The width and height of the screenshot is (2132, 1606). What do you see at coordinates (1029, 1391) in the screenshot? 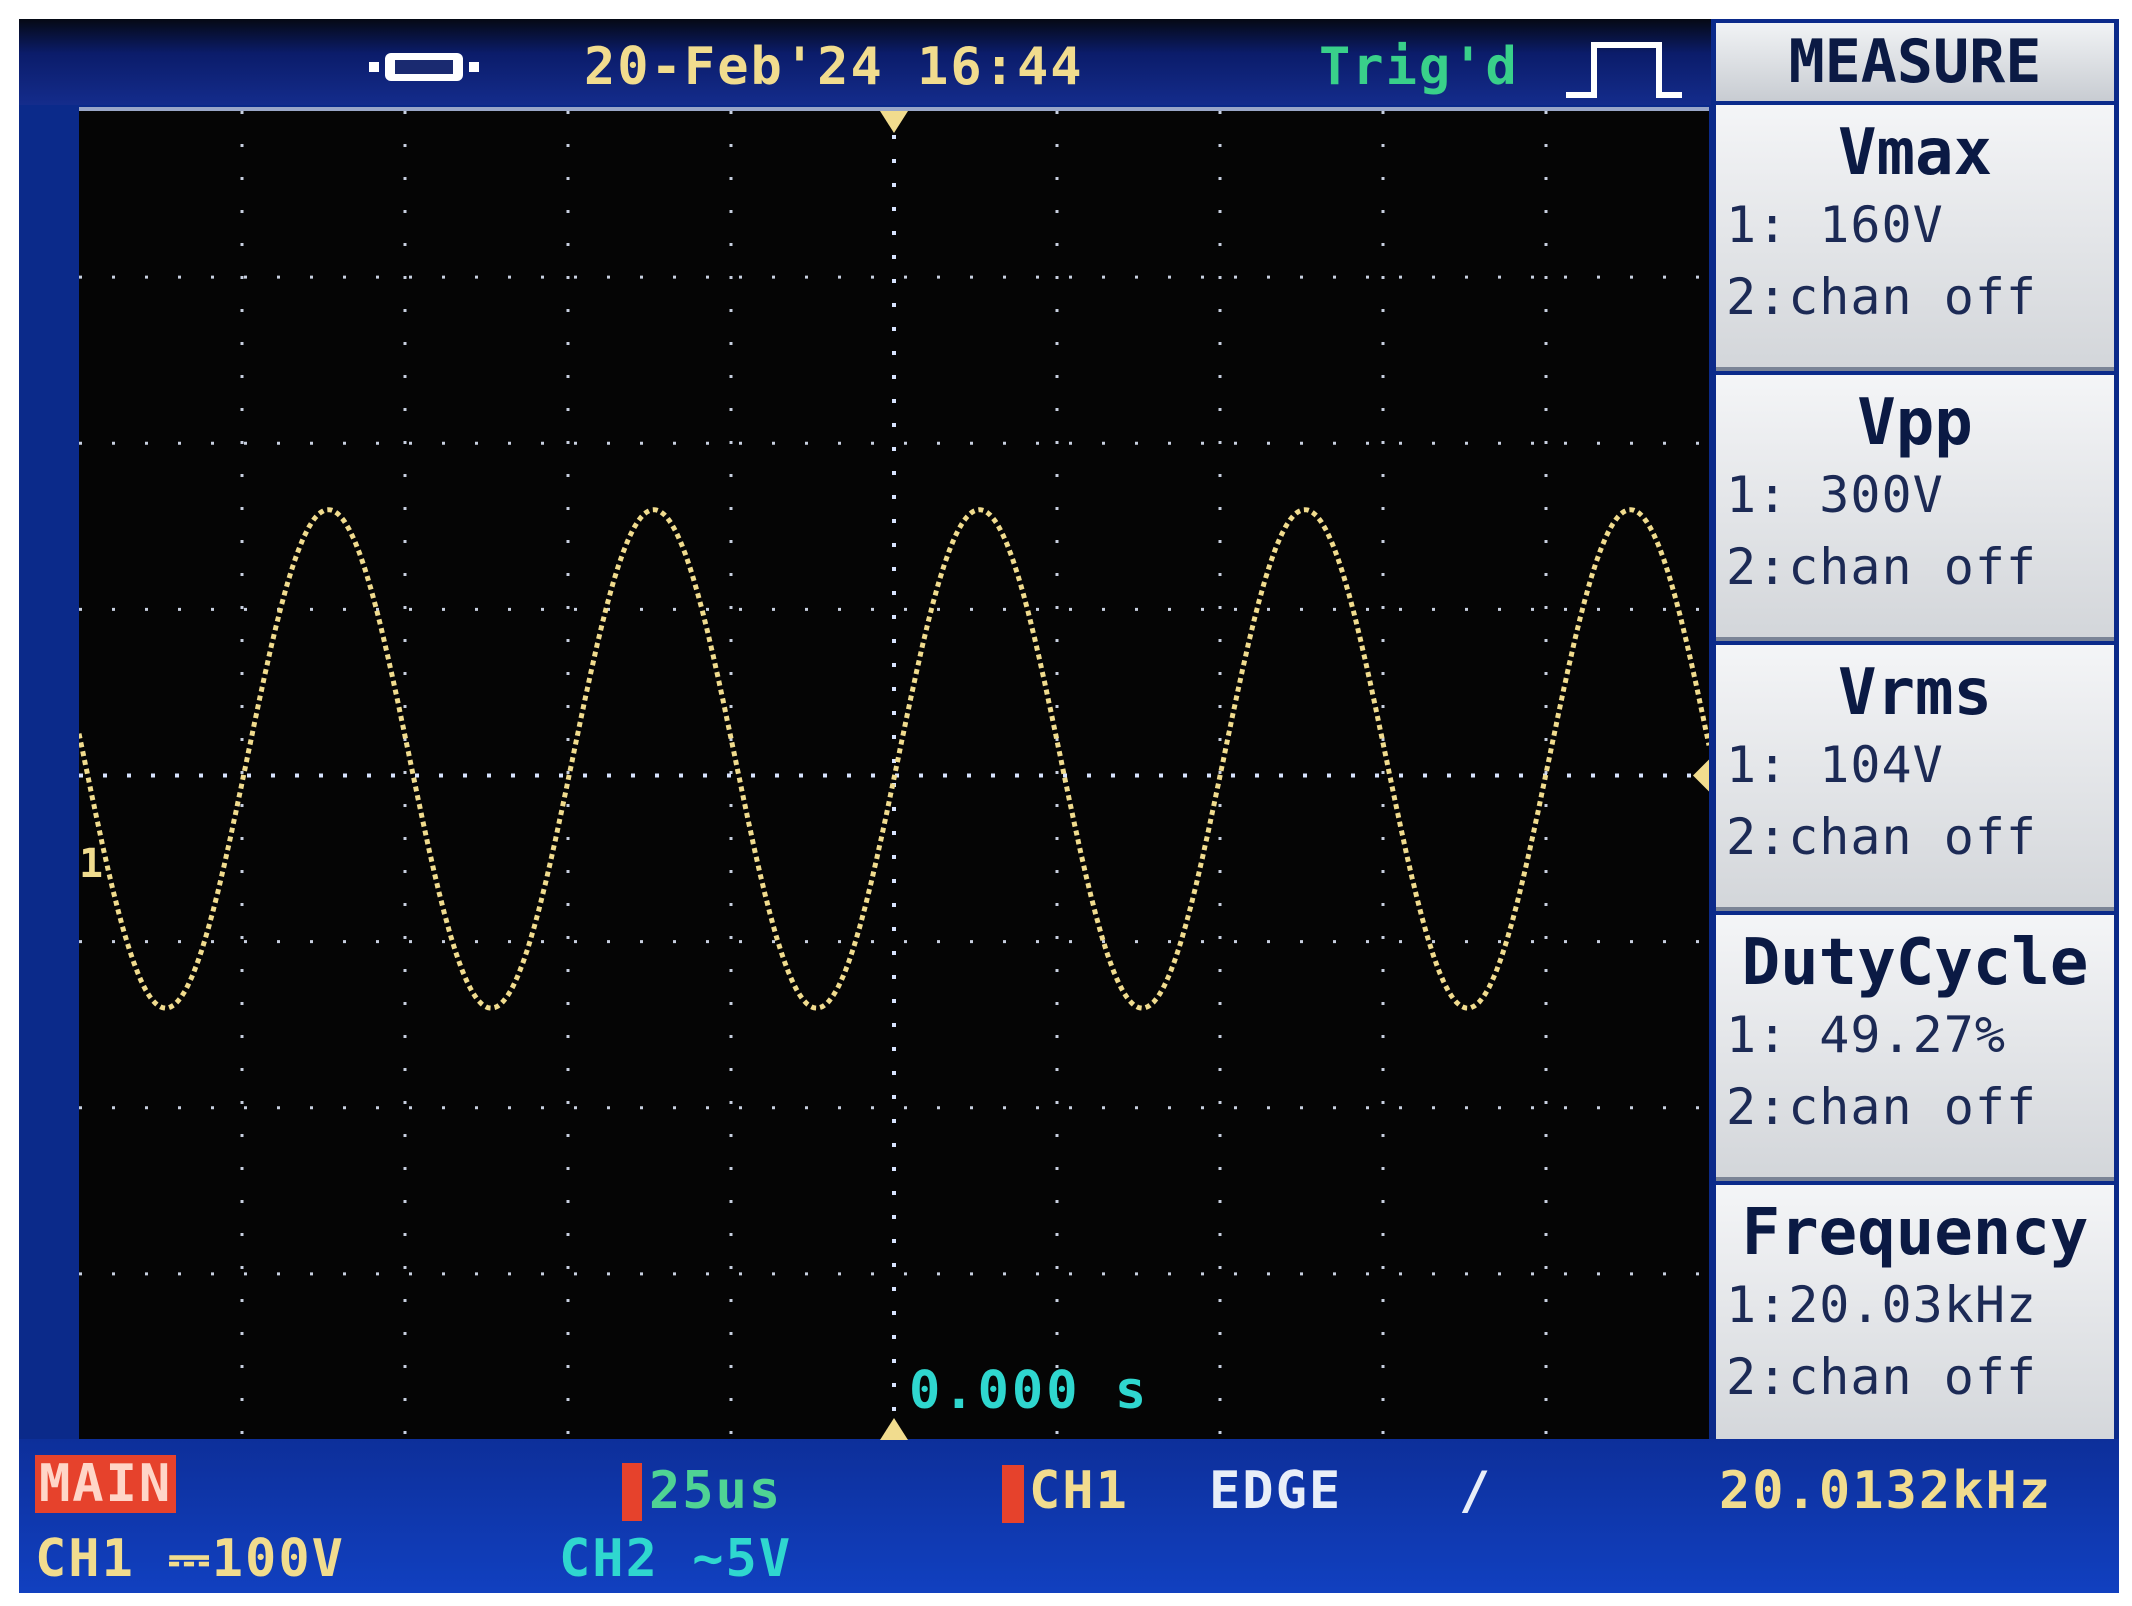
I see `time-offset: 0.000 s` at bounding box center [1029, 1391].